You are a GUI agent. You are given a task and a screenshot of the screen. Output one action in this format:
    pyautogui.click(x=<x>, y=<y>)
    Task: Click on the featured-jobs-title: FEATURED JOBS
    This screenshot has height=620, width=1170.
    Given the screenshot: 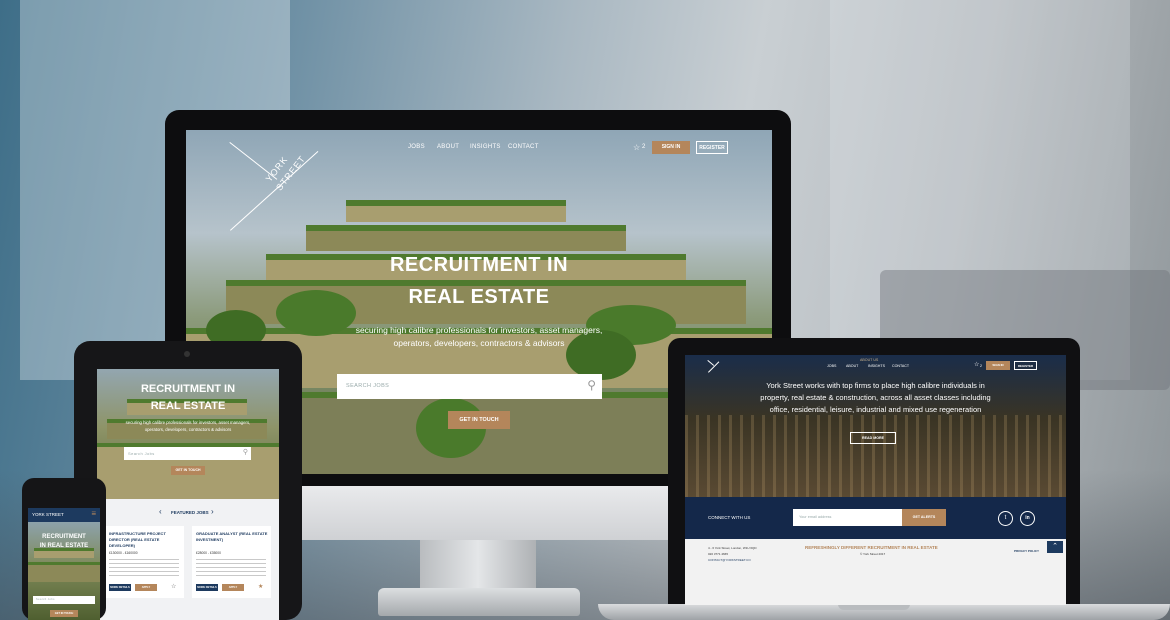 What is the action you would take?
    pyautogui.click(x=190, y=512)
    